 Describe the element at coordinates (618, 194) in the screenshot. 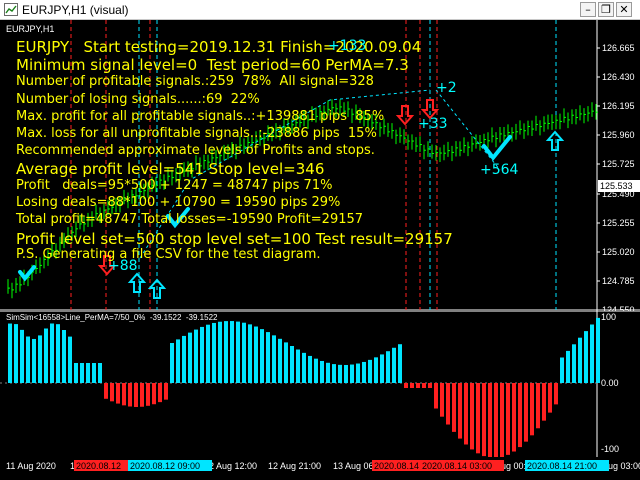

I see `price-label: 125.490` at that location.